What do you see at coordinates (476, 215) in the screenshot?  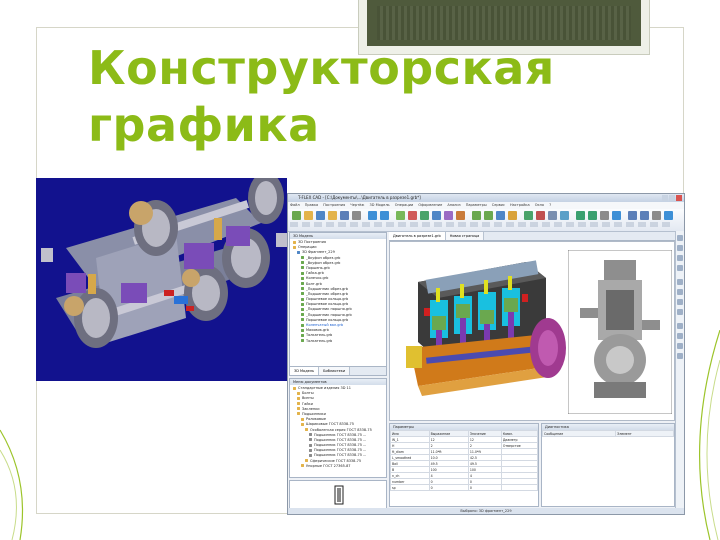 I see `fillet-icon` at bounding box center [476, 215].